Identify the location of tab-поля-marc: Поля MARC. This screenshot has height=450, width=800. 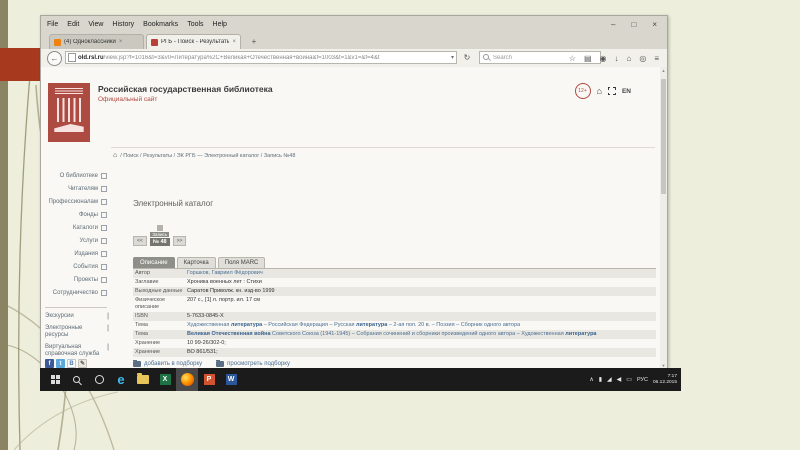
(241, 262).